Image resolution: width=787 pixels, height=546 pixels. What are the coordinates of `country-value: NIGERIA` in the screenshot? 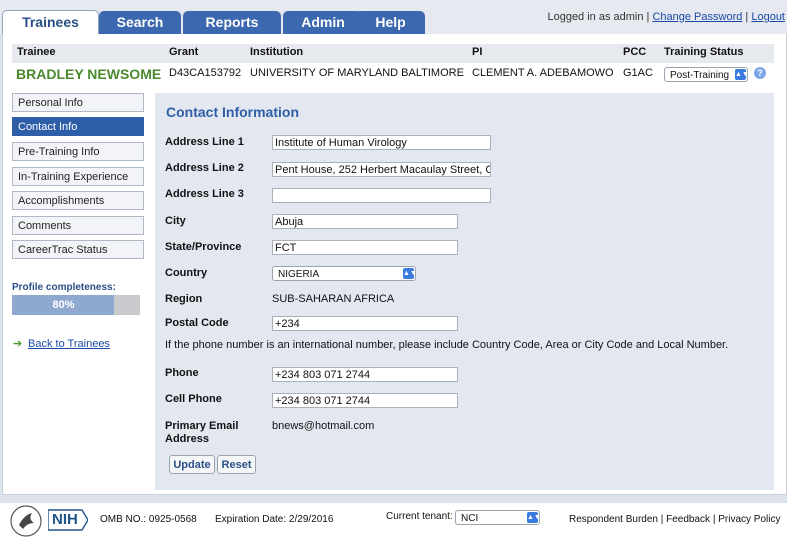 It's located at (299, 274).